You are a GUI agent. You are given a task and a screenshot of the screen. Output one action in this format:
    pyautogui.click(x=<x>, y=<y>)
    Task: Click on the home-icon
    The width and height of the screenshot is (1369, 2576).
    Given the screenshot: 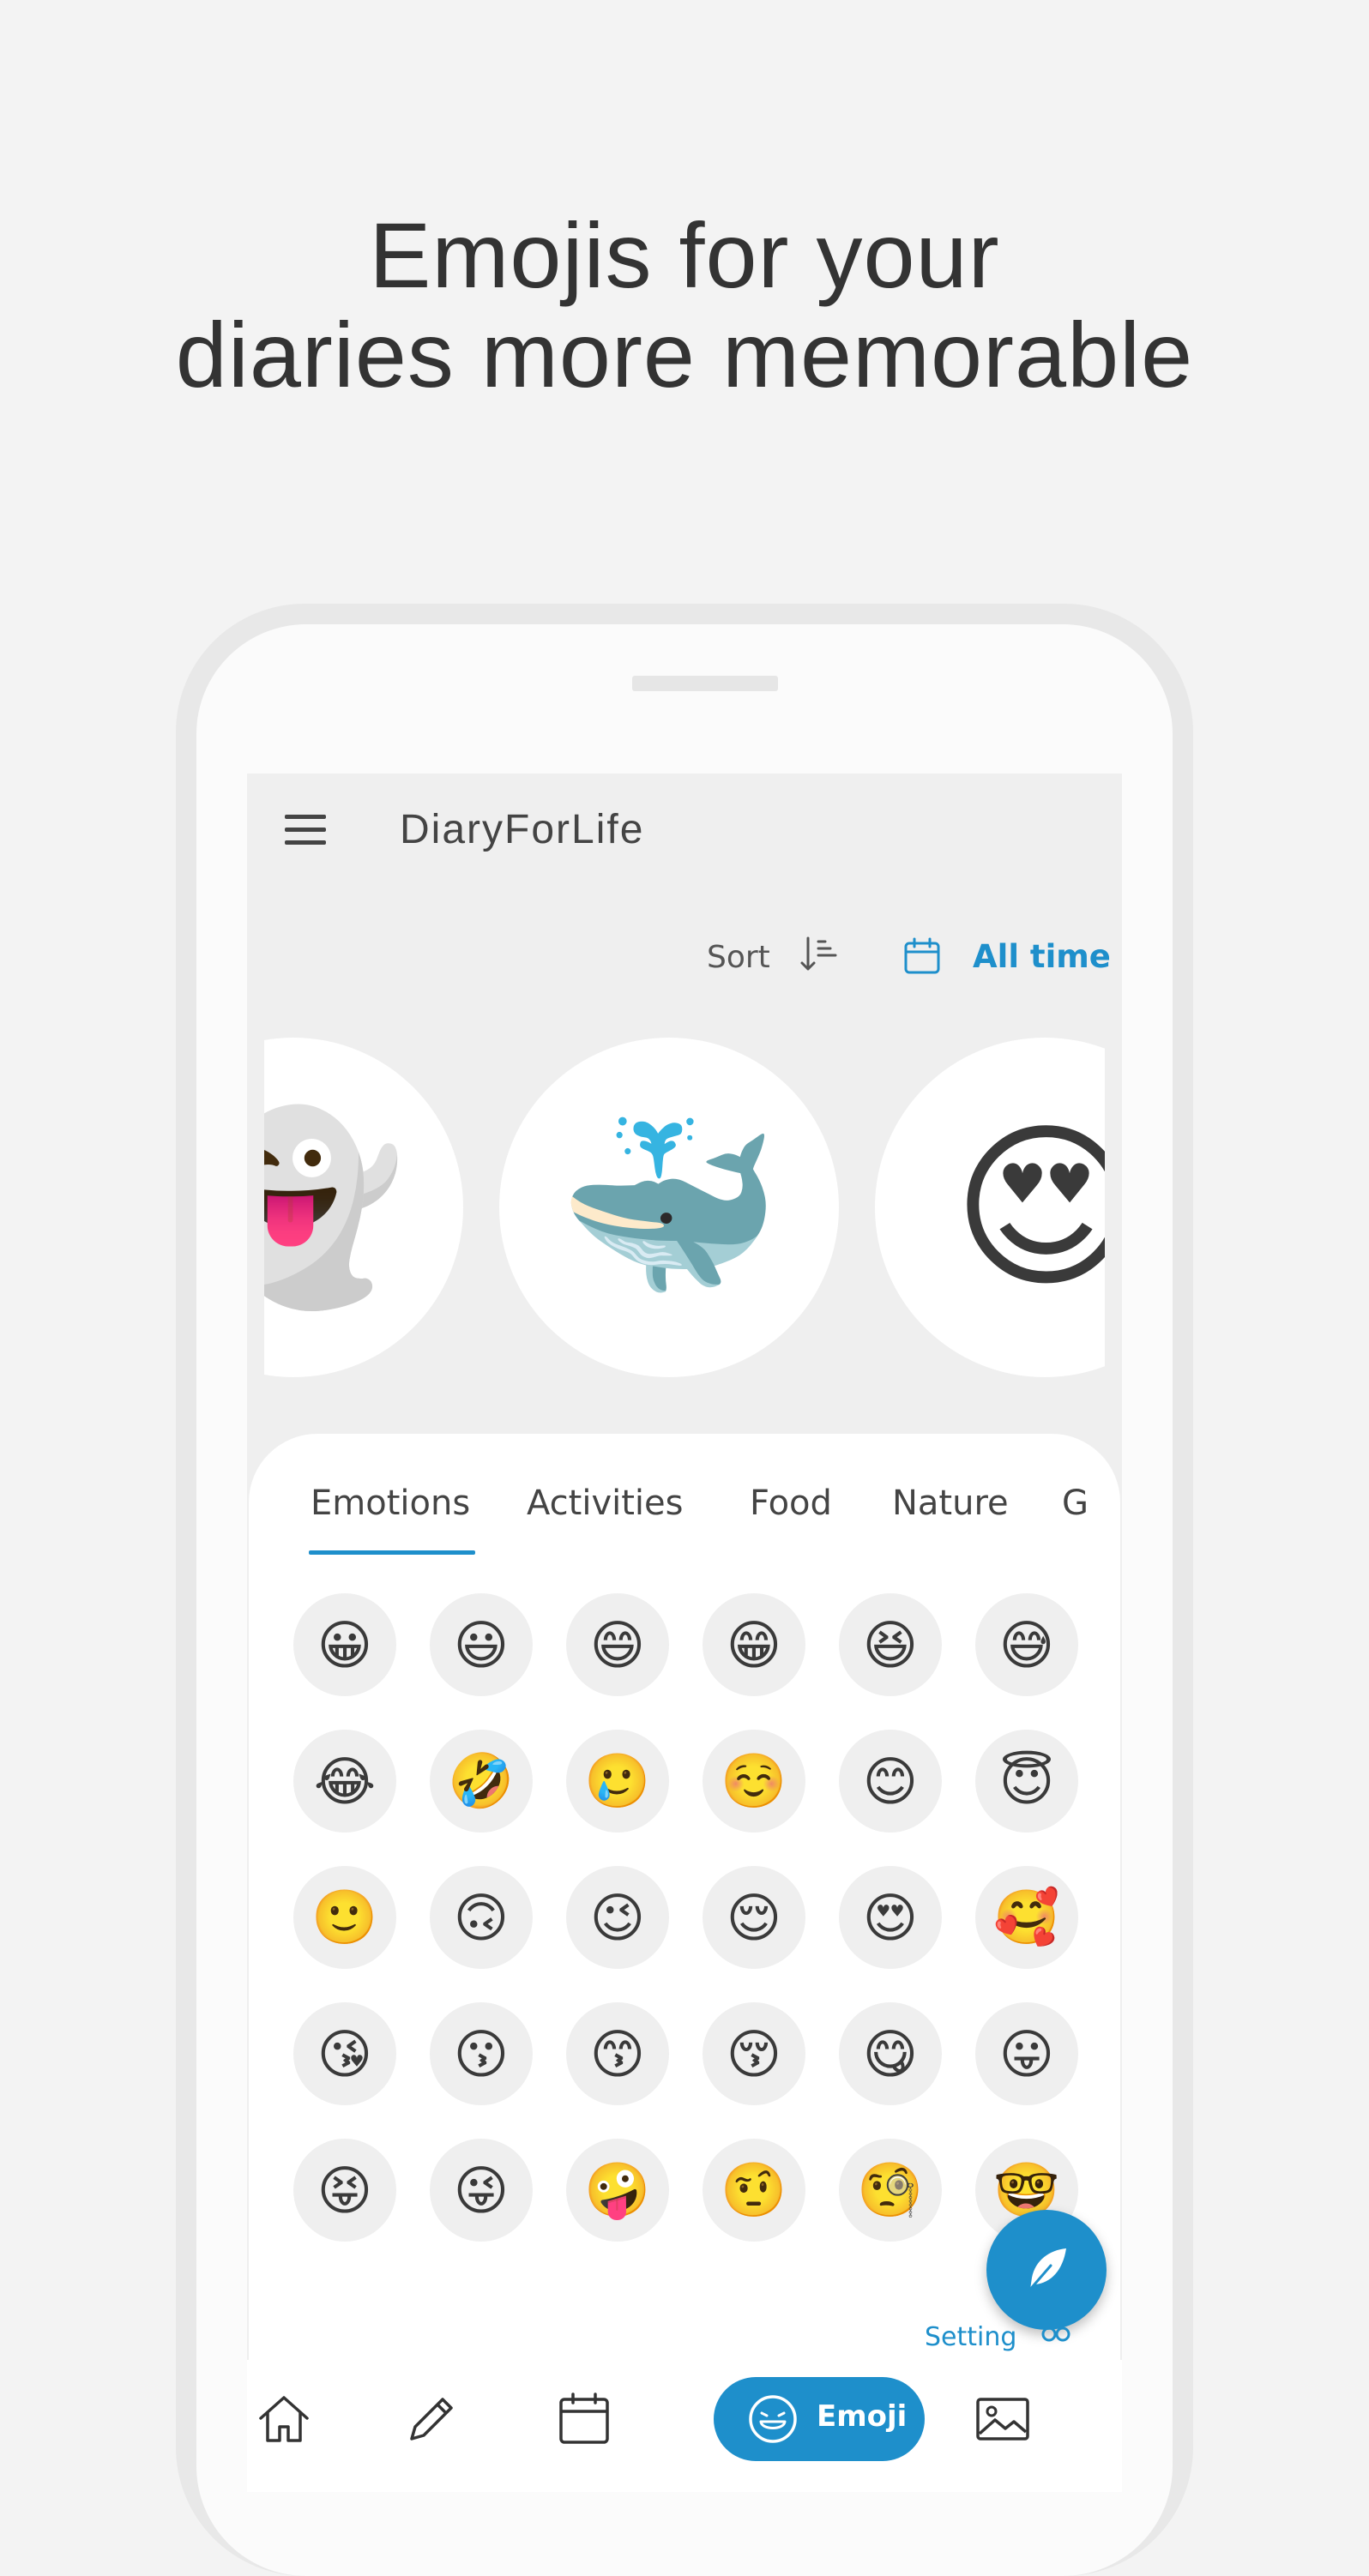 What is the action you would take?
    pyautogui.click(x=289, y=2419)
    